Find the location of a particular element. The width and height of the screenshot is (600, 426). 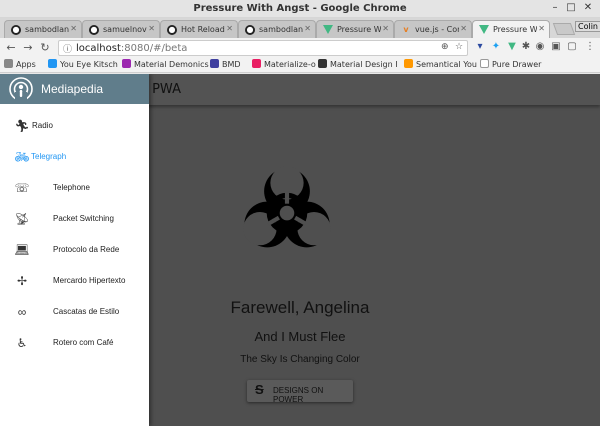

laptop-icon: 💻︎ is located at coordinates (22, 250).